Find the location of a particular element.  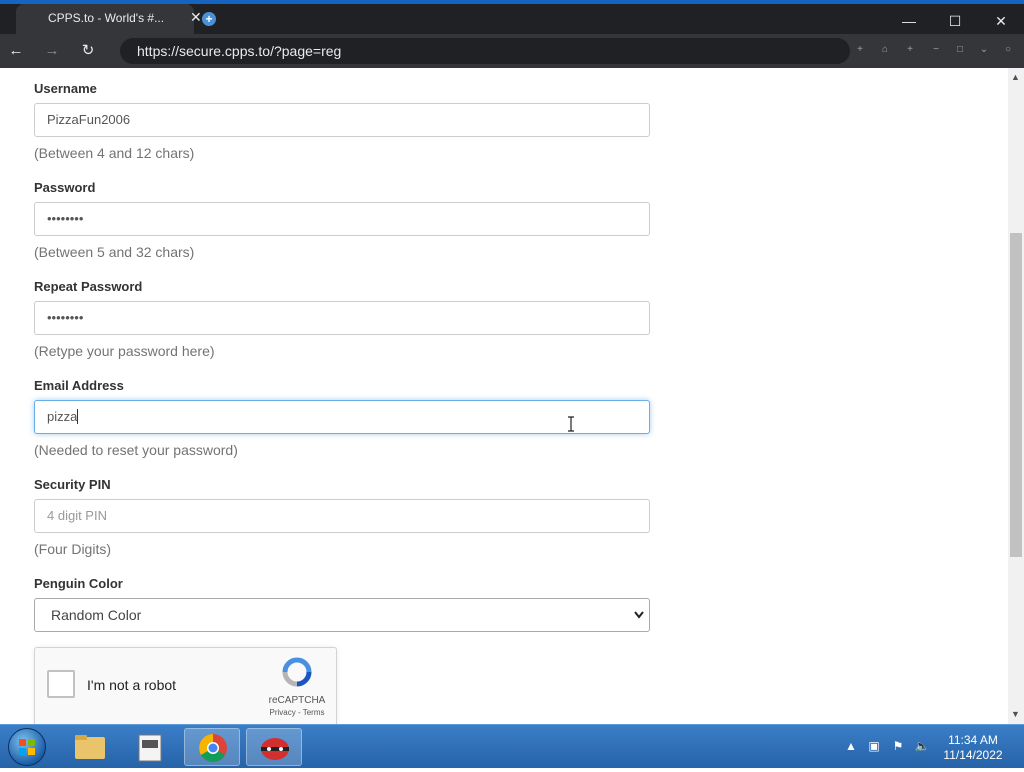

username-help: (Between 4 and 12 chars) is located at coordinates (114, 153).